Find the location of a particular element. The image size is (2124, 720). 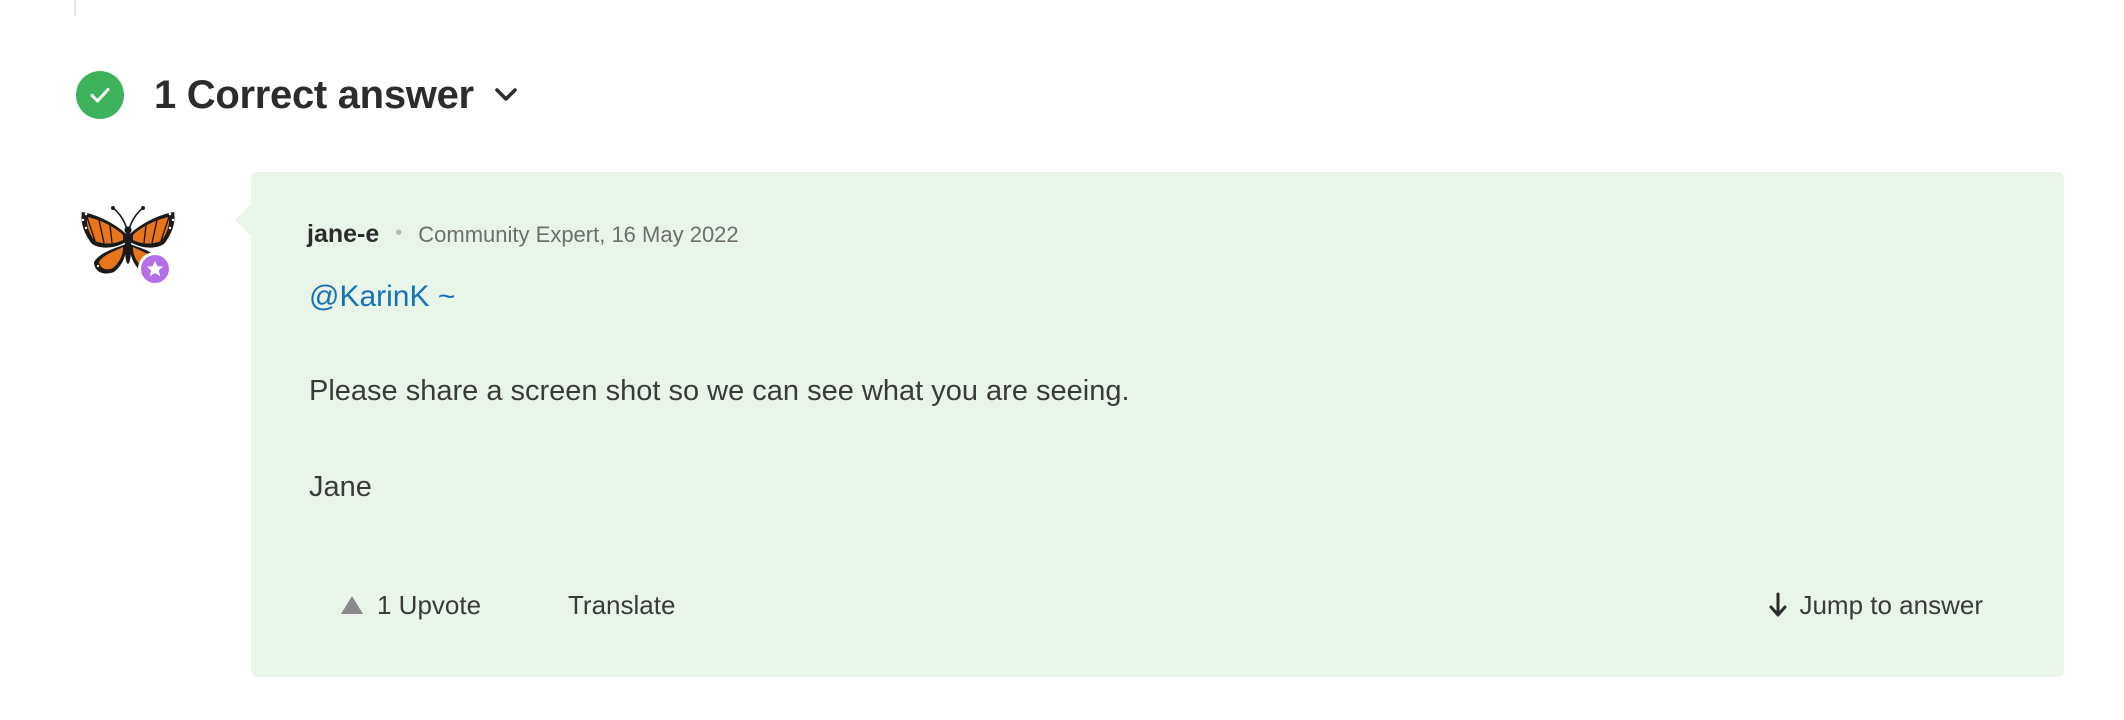

upvote-label: 1 Upvote is located at coordinates (429, 604).